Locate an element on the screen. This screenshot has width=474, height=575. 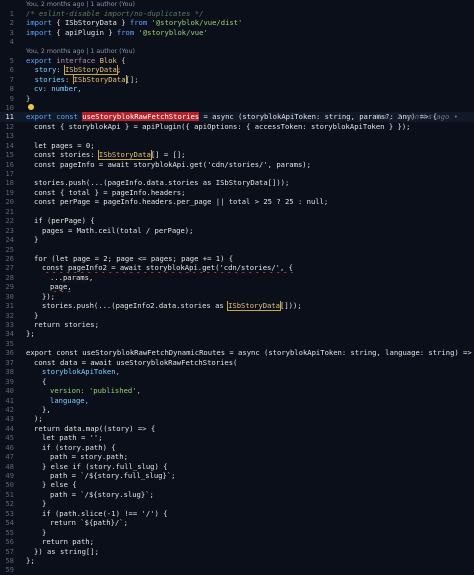
code-text: [])); is located at coordinates (291, 306).